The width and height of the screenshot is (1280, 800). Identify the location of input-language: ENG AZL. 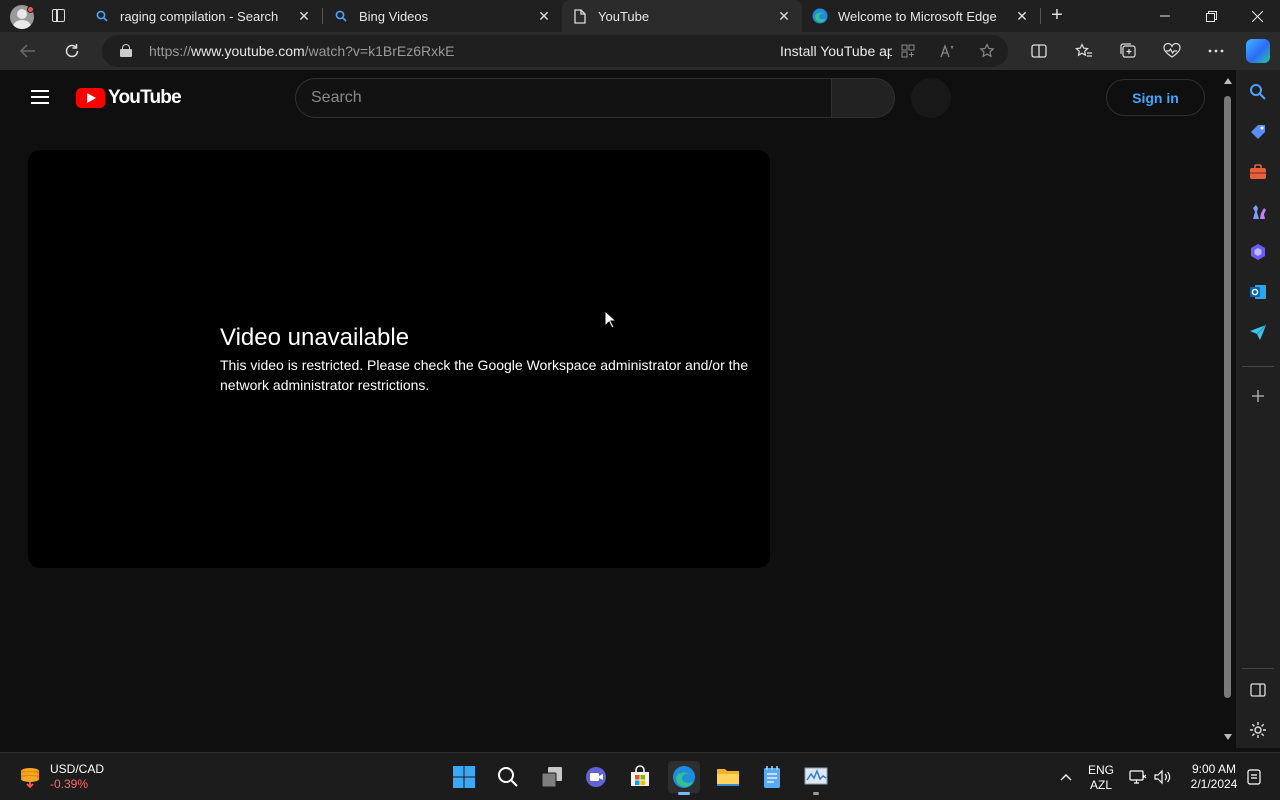
(1101, 778).